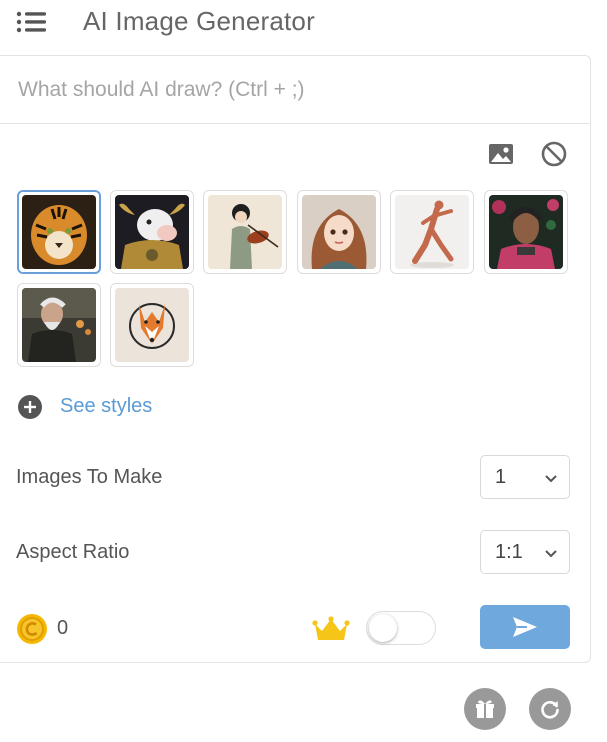 The width and height of the screenshot is (607, 742). I want to click on style-thumbnail-old-man-painting, so click(59, 325).